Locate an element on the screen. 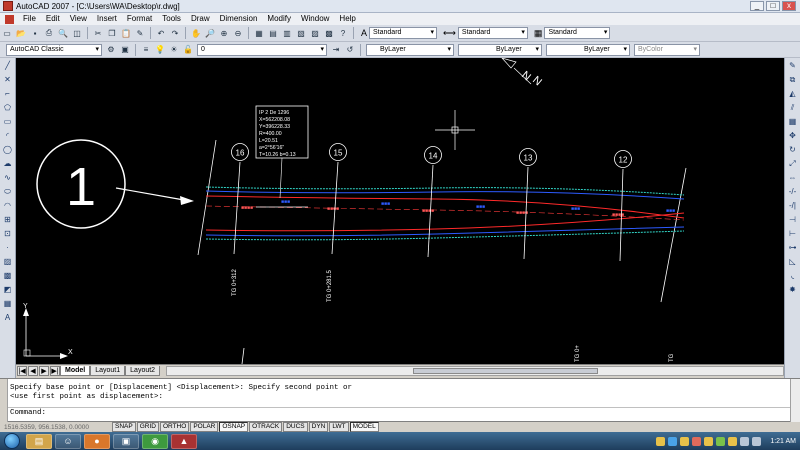  insert-block-icon: ⊞ is located at coordinates (8, 220).